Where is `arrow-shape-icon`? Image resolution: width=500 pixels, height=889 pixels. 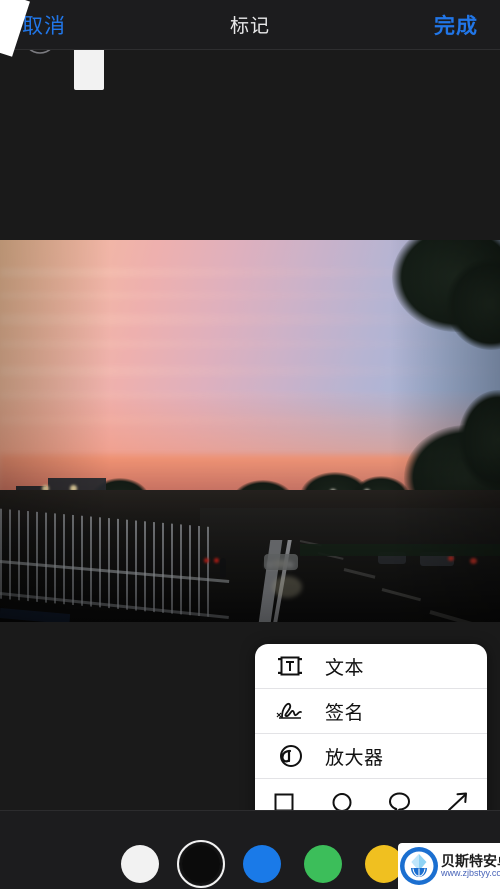
arrow-shape-icon is located at coordinates (458, 798).